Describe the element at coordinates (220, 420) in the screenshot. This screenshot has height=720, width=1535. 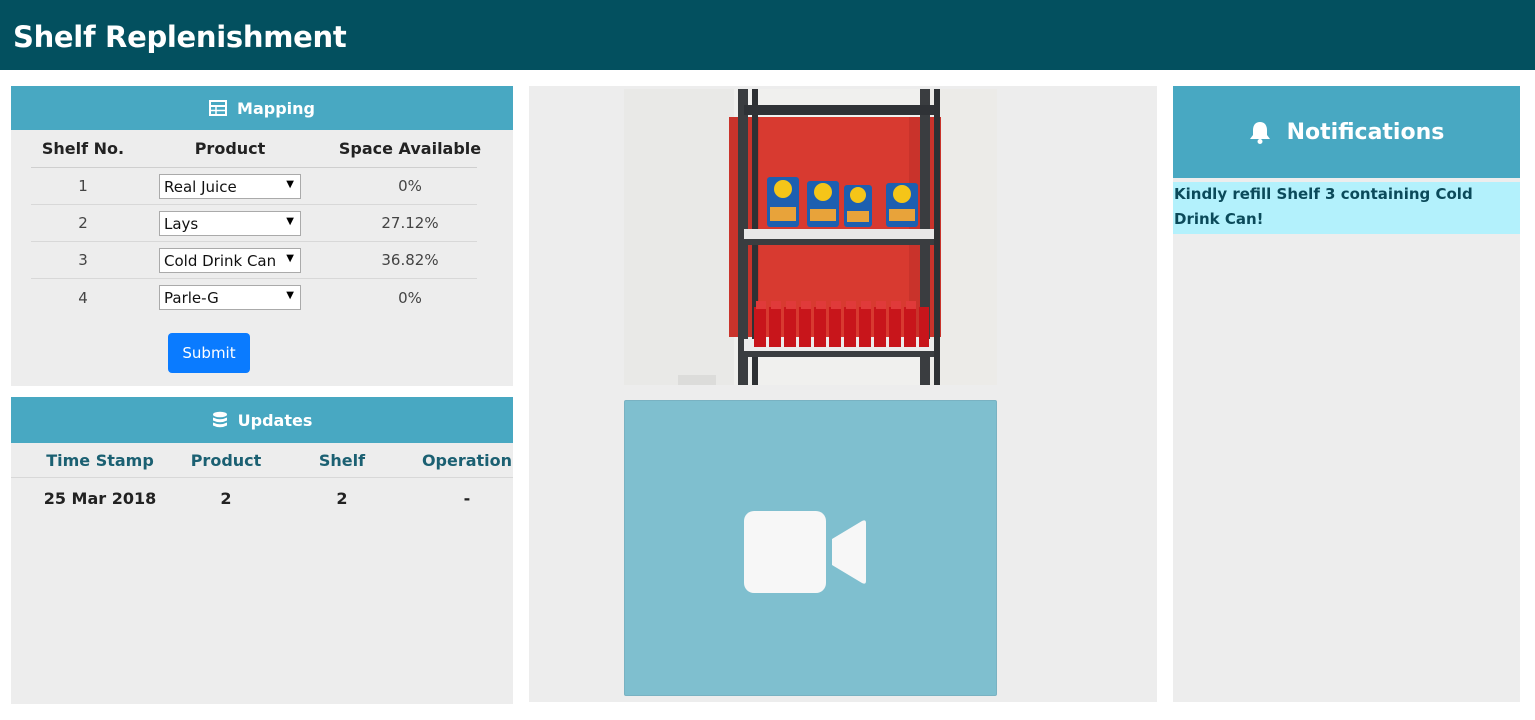
I see `database-icon` at that location.